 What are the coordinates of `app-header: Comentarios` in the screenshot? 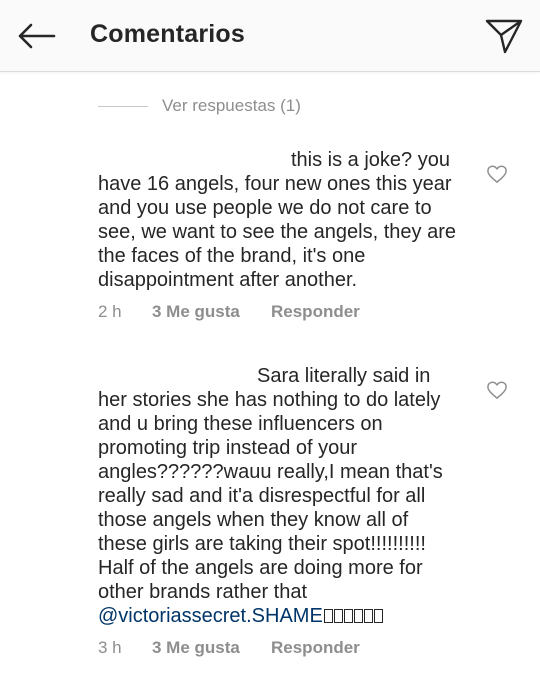 It's located at (270, 36).